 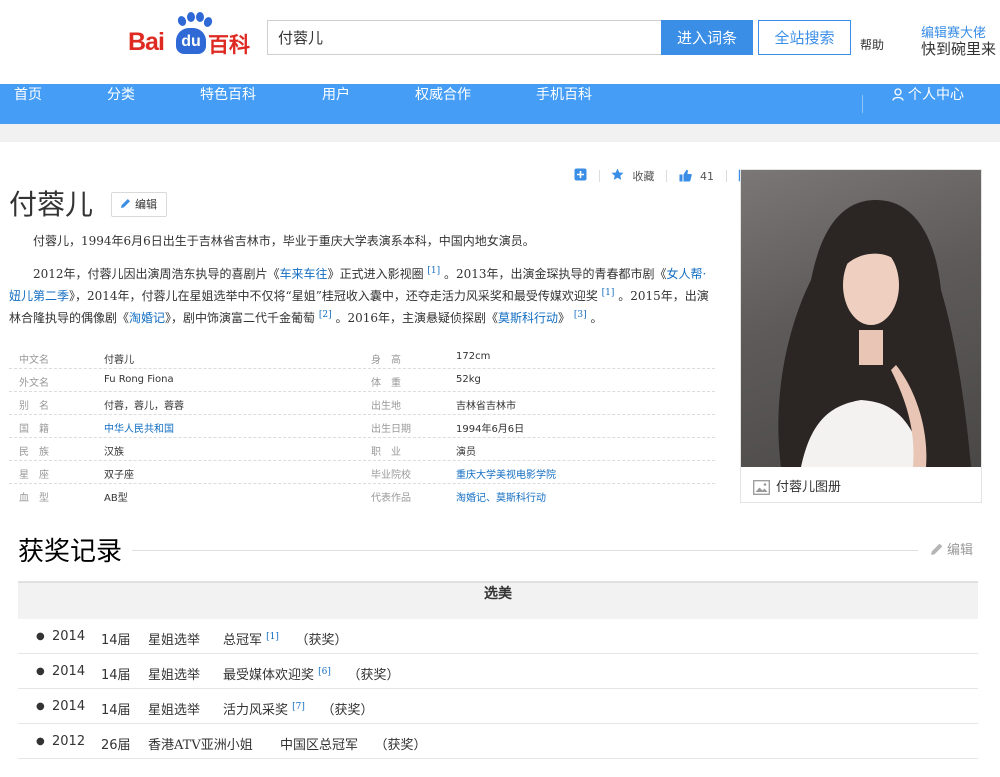 I want to click on search-input, so click(x=464, y=37).